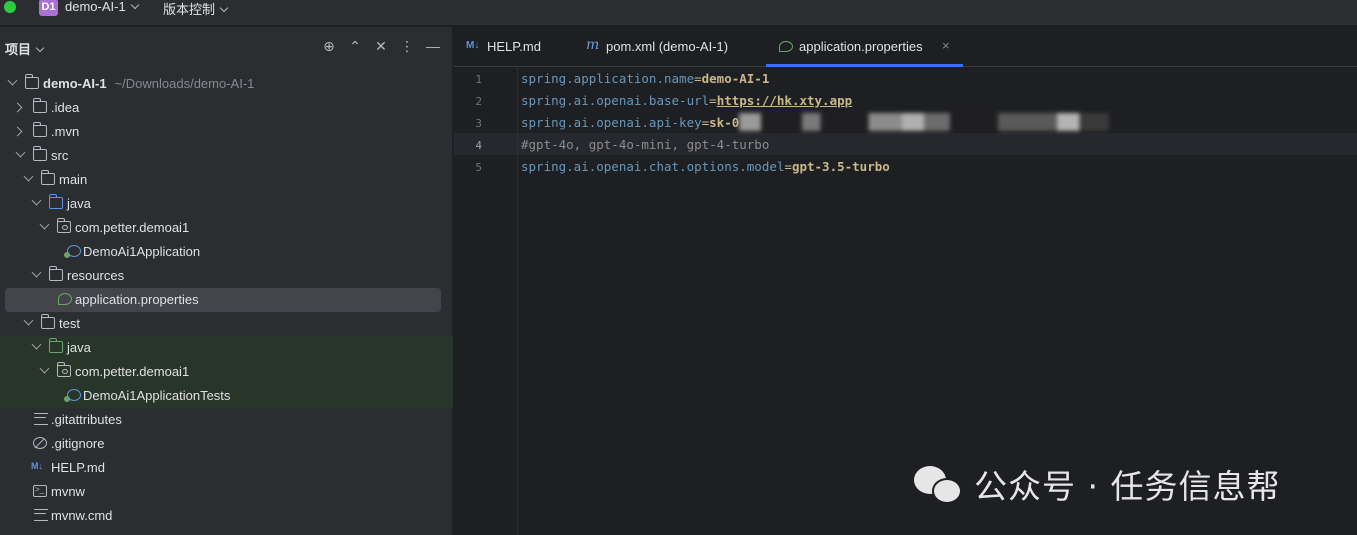 This screenshot has width=1357, height=535. Describe the element at coordinates (226, 156) in the screenshot. I see `tree-item-src: src` at that location.